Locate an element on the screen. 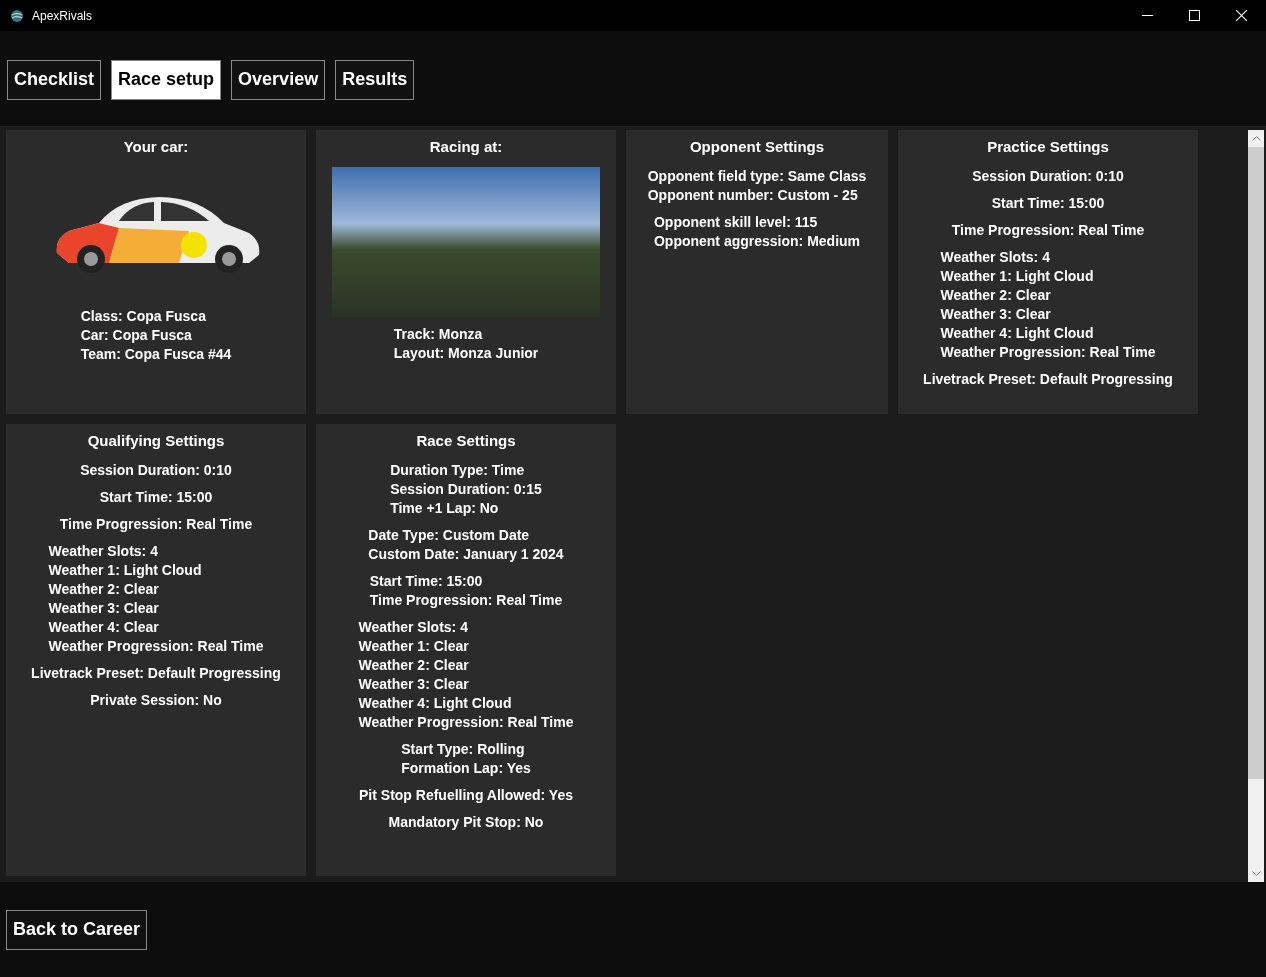 The image size is (1266, 977). scroll-down-icon is located at coordinates (1256, 873).